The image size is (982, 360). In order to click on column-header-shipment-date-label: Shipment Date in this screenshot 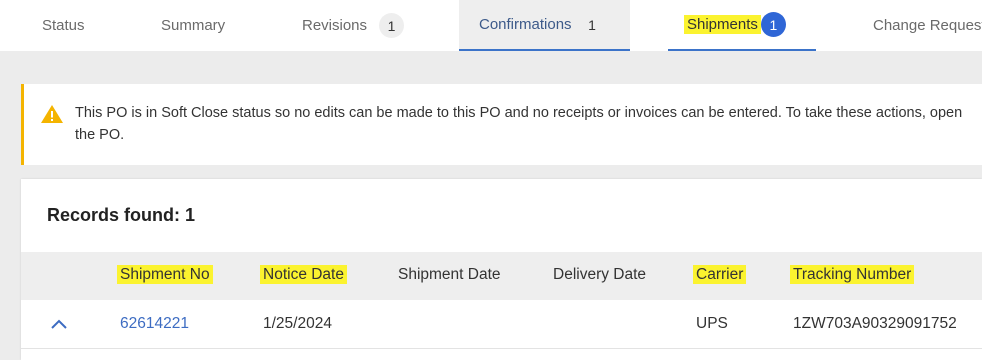, I will do `click(449, 274)`.